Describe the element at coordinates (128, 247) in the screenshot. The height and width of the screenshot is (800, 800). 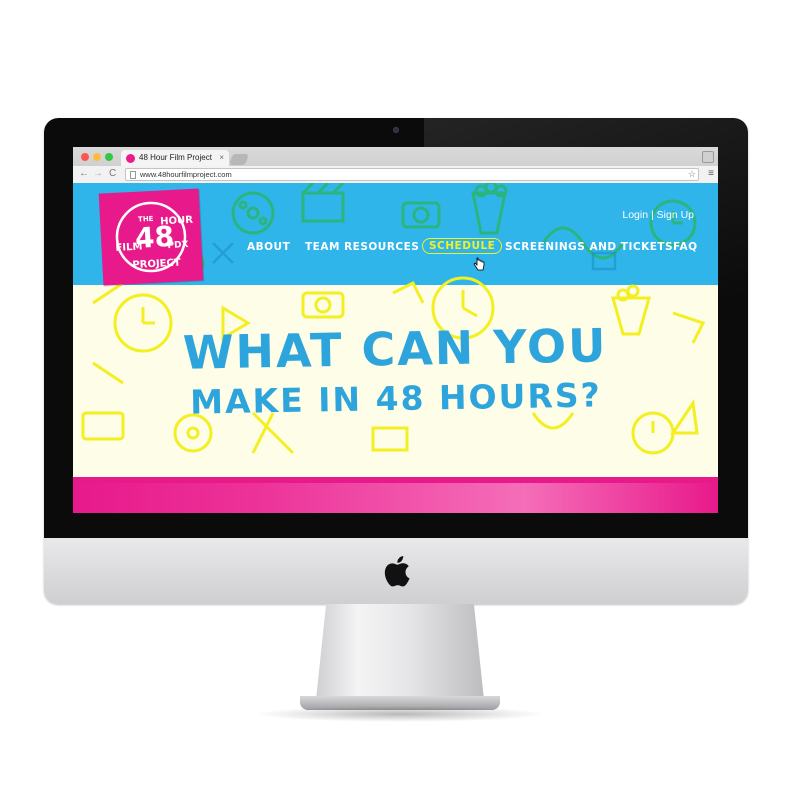
I see `svg-text: FILM` at that location.